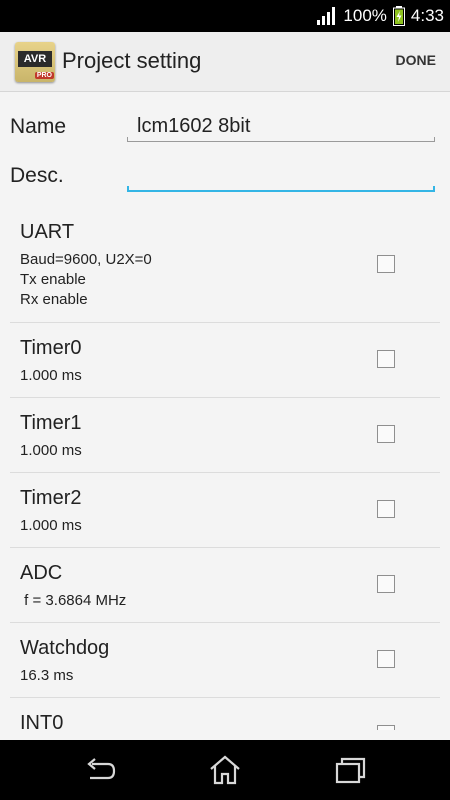  Describe the element at coordinates (386, 727) in the screenshot. I see `int0-checkbox` at that location.